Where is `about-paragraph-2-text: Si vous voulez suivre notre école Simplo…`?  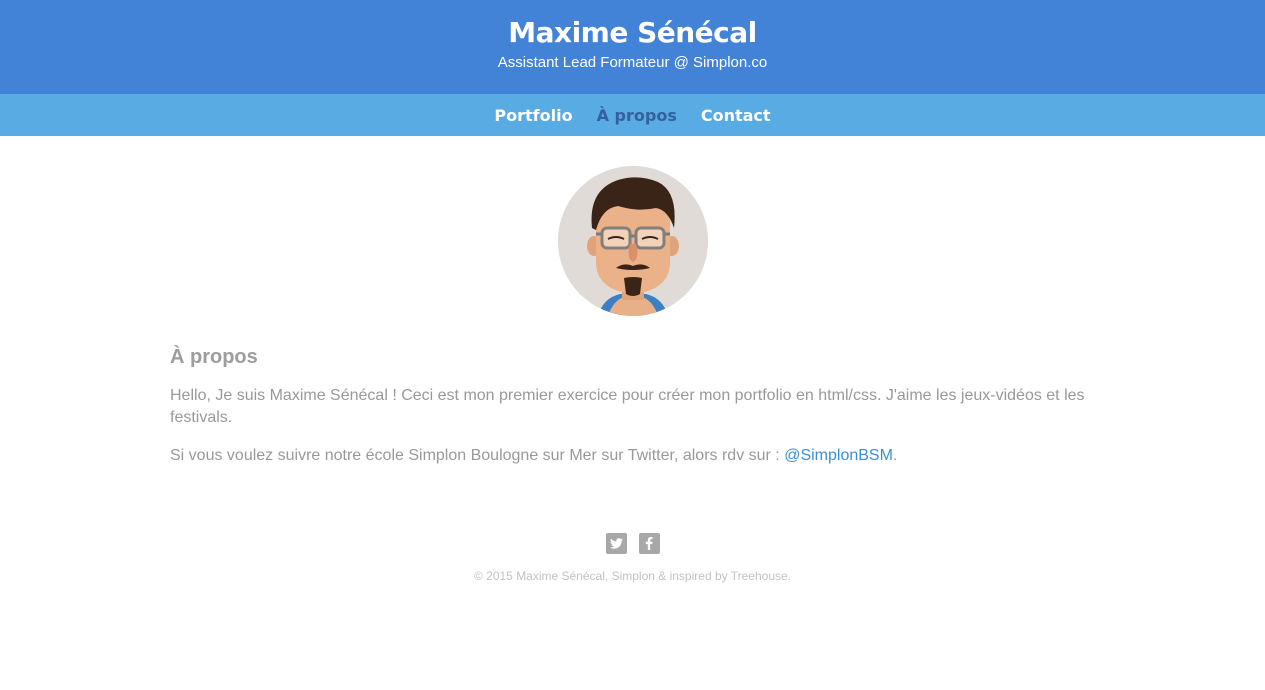 about-paragraph-2-text: Si vous voulez suivre notre école Simplo… is located at coordinates (477, 455).